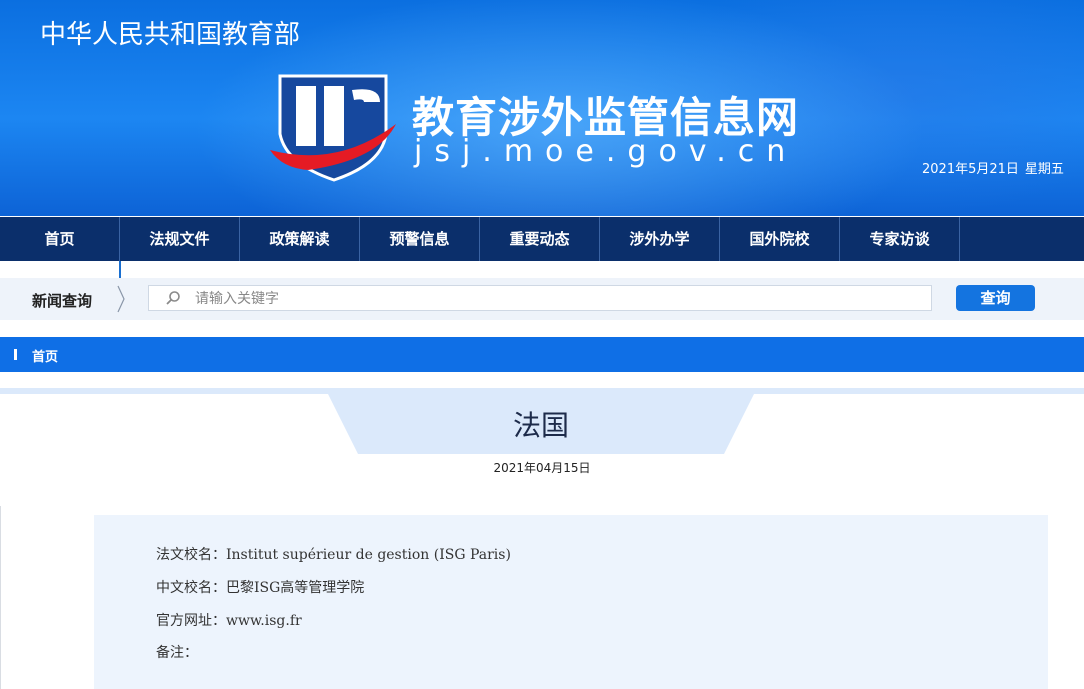  I want to click on current-date: 2021年5月21日 星期五, so click(993, 167).